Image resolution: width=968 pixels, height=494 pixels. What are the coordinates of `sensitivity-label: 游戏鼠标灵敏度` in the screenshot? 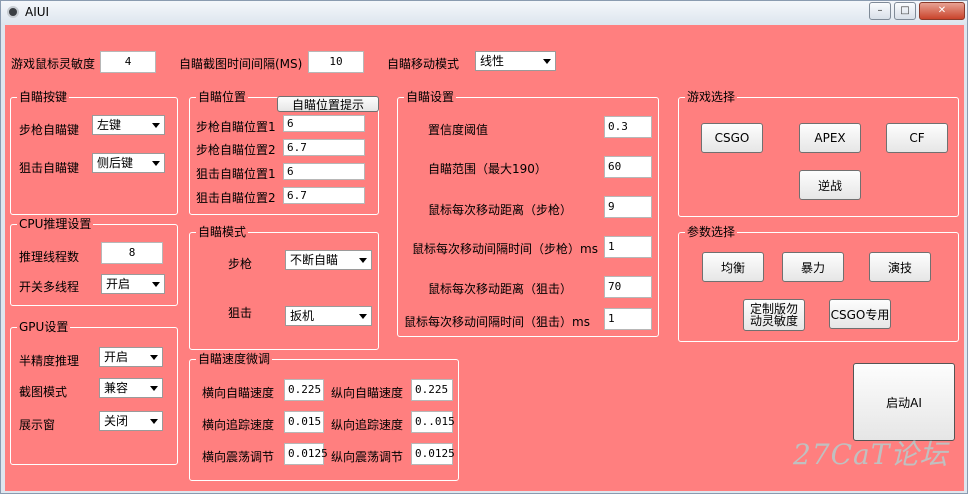 It's located at (53, 64).